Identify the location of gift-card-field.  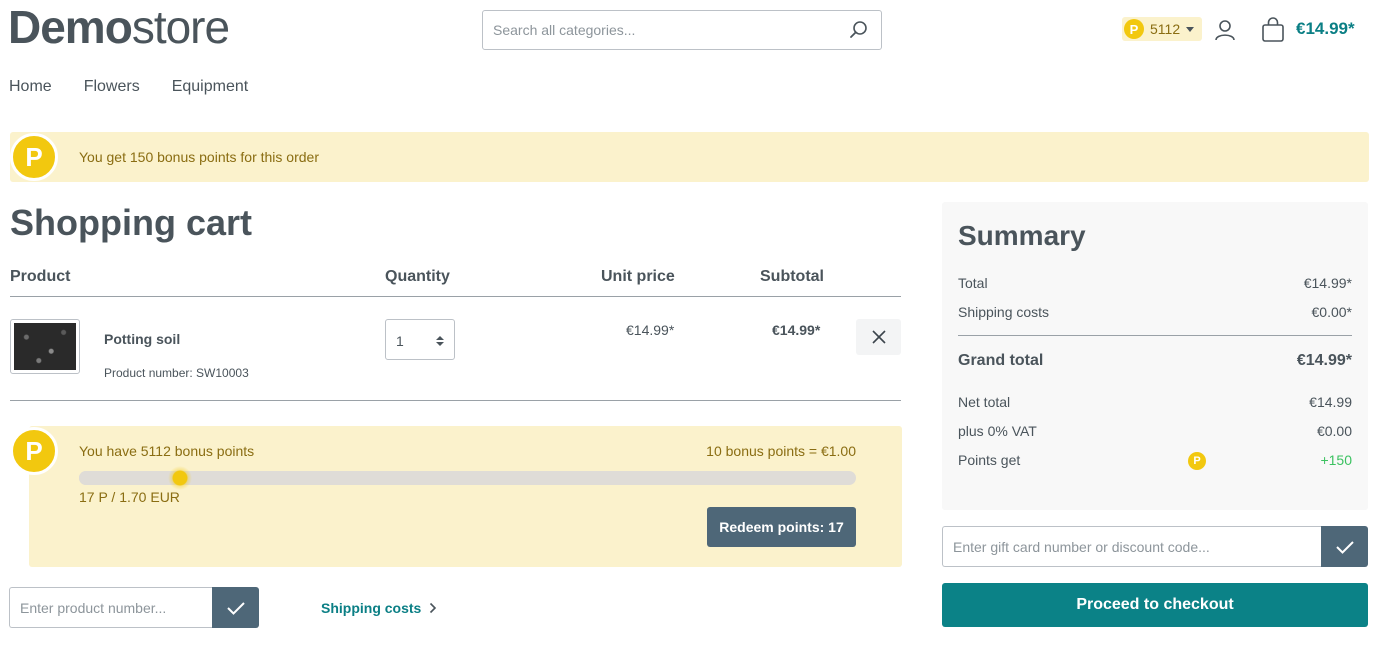
(1131, 546).